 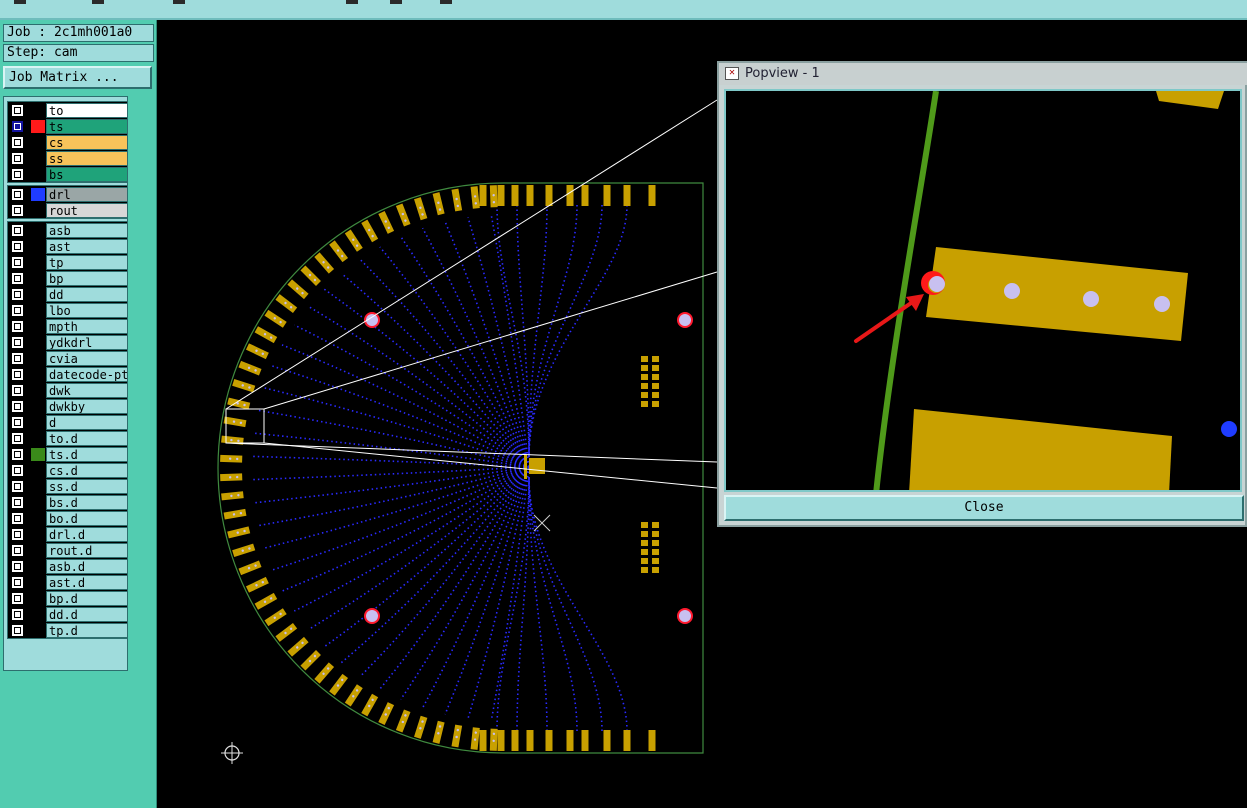 What do you see at coordinates (87, 534) in the screenshot?
I see `layer-name: drl.d` at bounding box center [87, 534].